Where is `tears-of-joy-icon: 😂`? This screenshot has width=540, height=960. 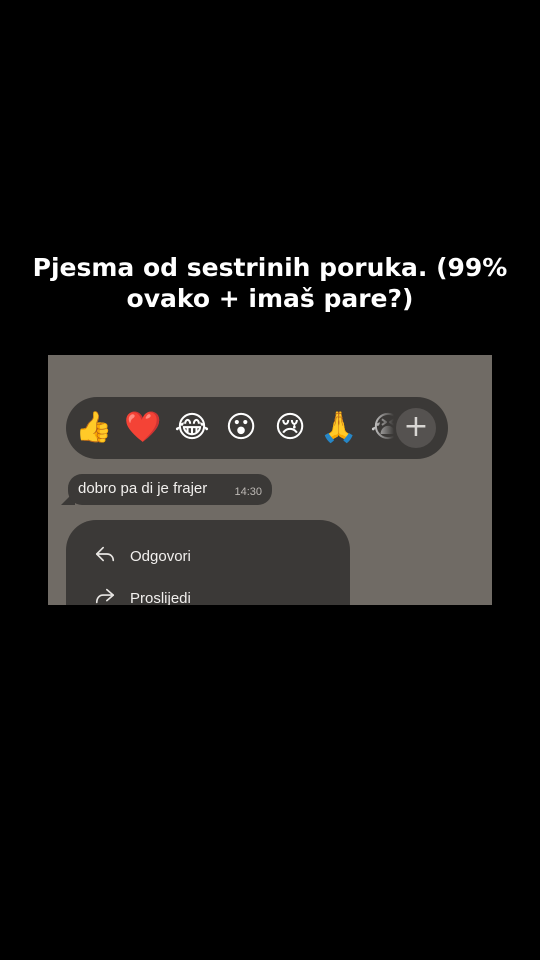 tears-of-joy-icon: 😂 is located at coordinates (192, 428).